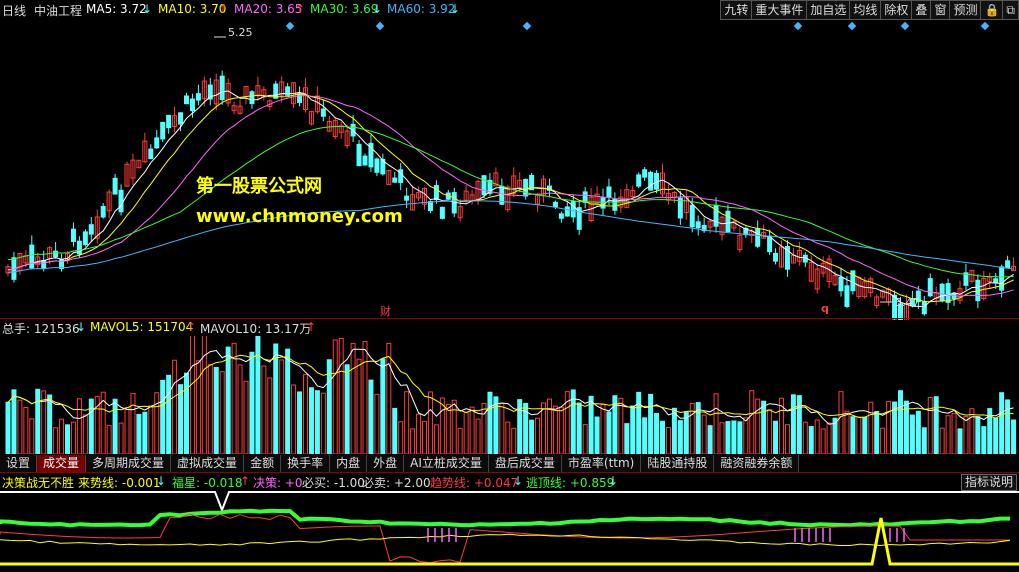 The height and width of the screenshot is (572, 1019). I want to click on fuxing-arrow-icon: ↑, so click(245, 481).